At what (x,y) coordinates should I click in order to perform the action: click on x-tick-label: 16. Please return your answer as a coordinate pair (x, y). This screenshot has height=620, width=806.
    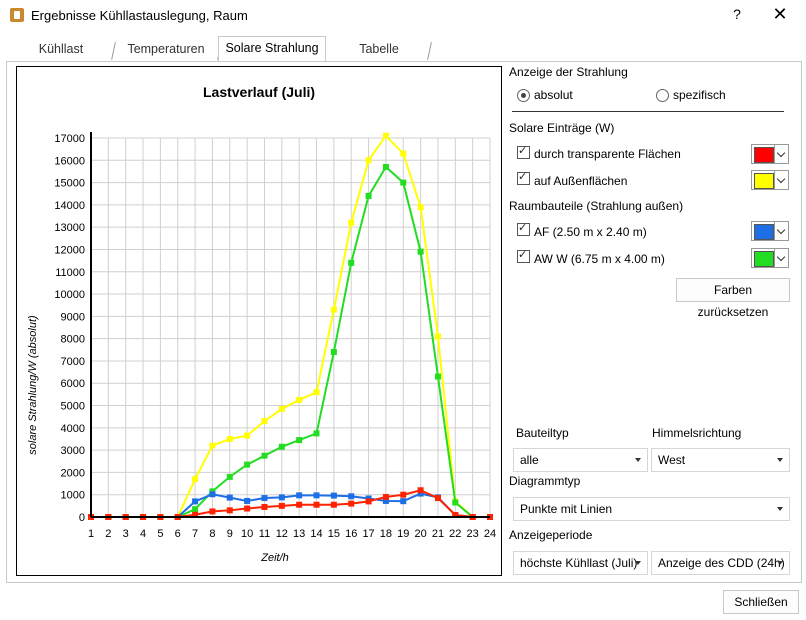
    Looking at the image, I should click on (351, 534).